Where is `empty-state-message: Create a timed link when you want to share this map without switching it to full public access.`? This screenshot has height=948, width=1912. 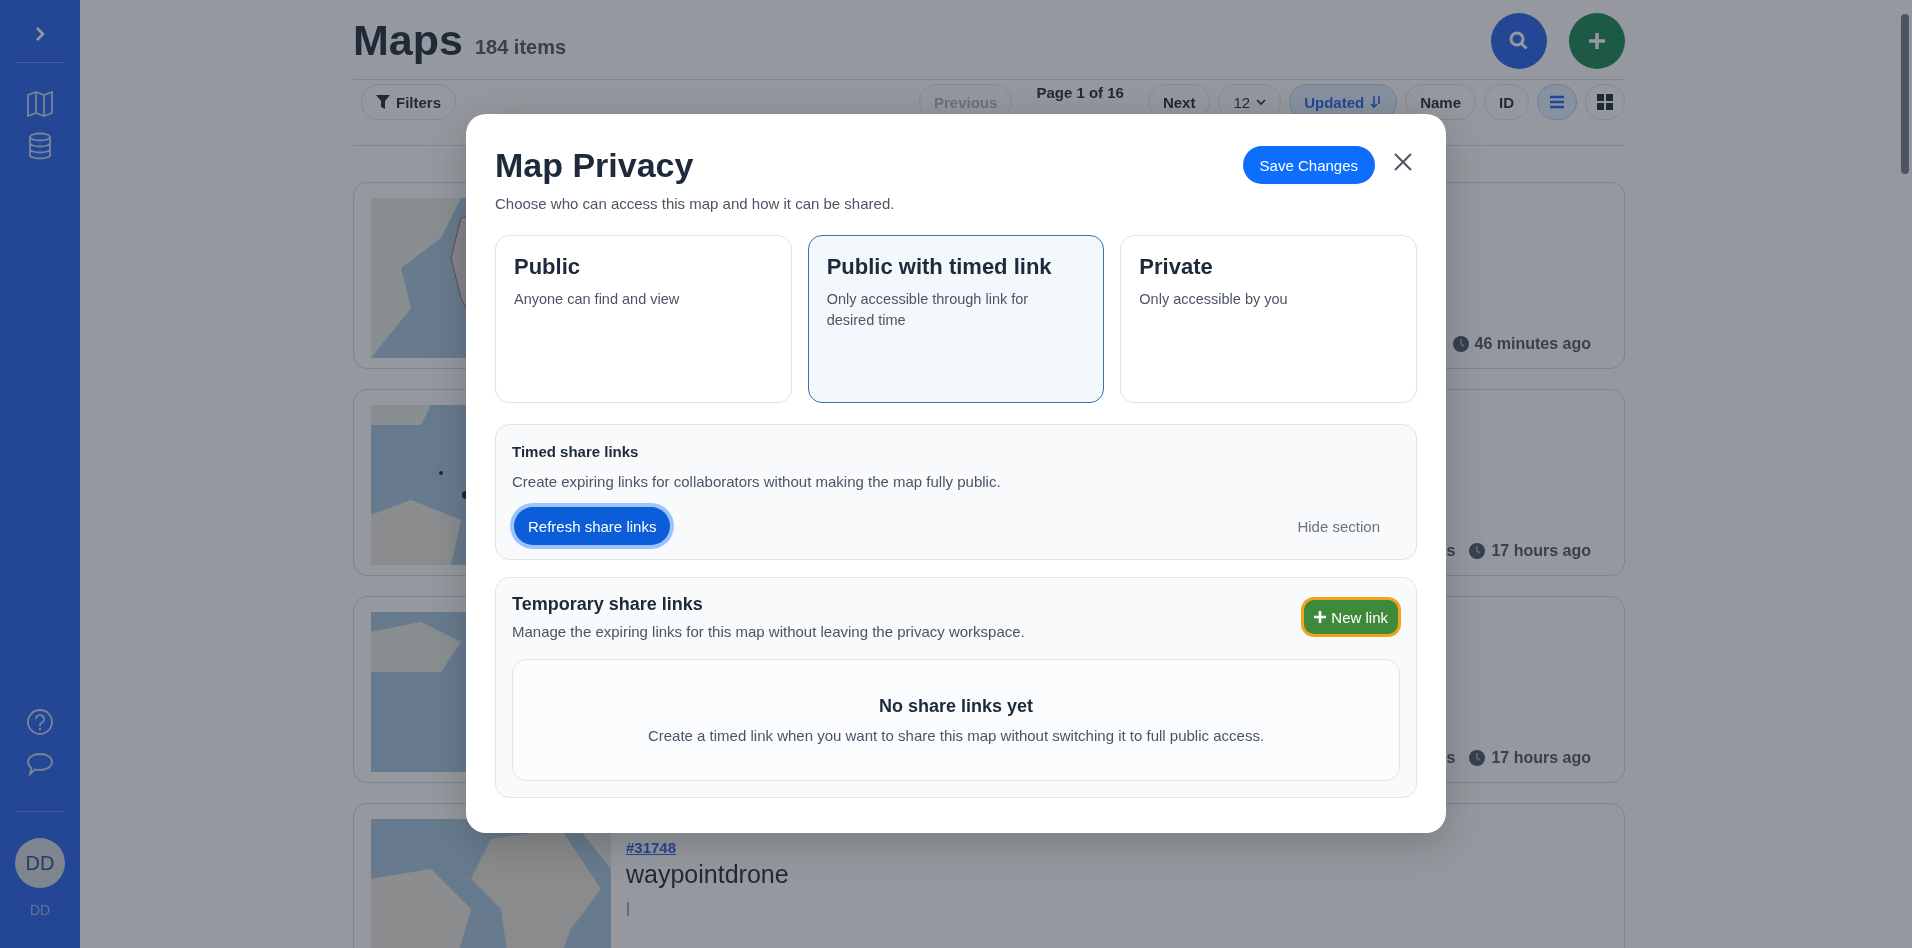
empty-state-message: Create a timed link when you want to share this map without switching it to full public access. is located at coordinates (956, 735).